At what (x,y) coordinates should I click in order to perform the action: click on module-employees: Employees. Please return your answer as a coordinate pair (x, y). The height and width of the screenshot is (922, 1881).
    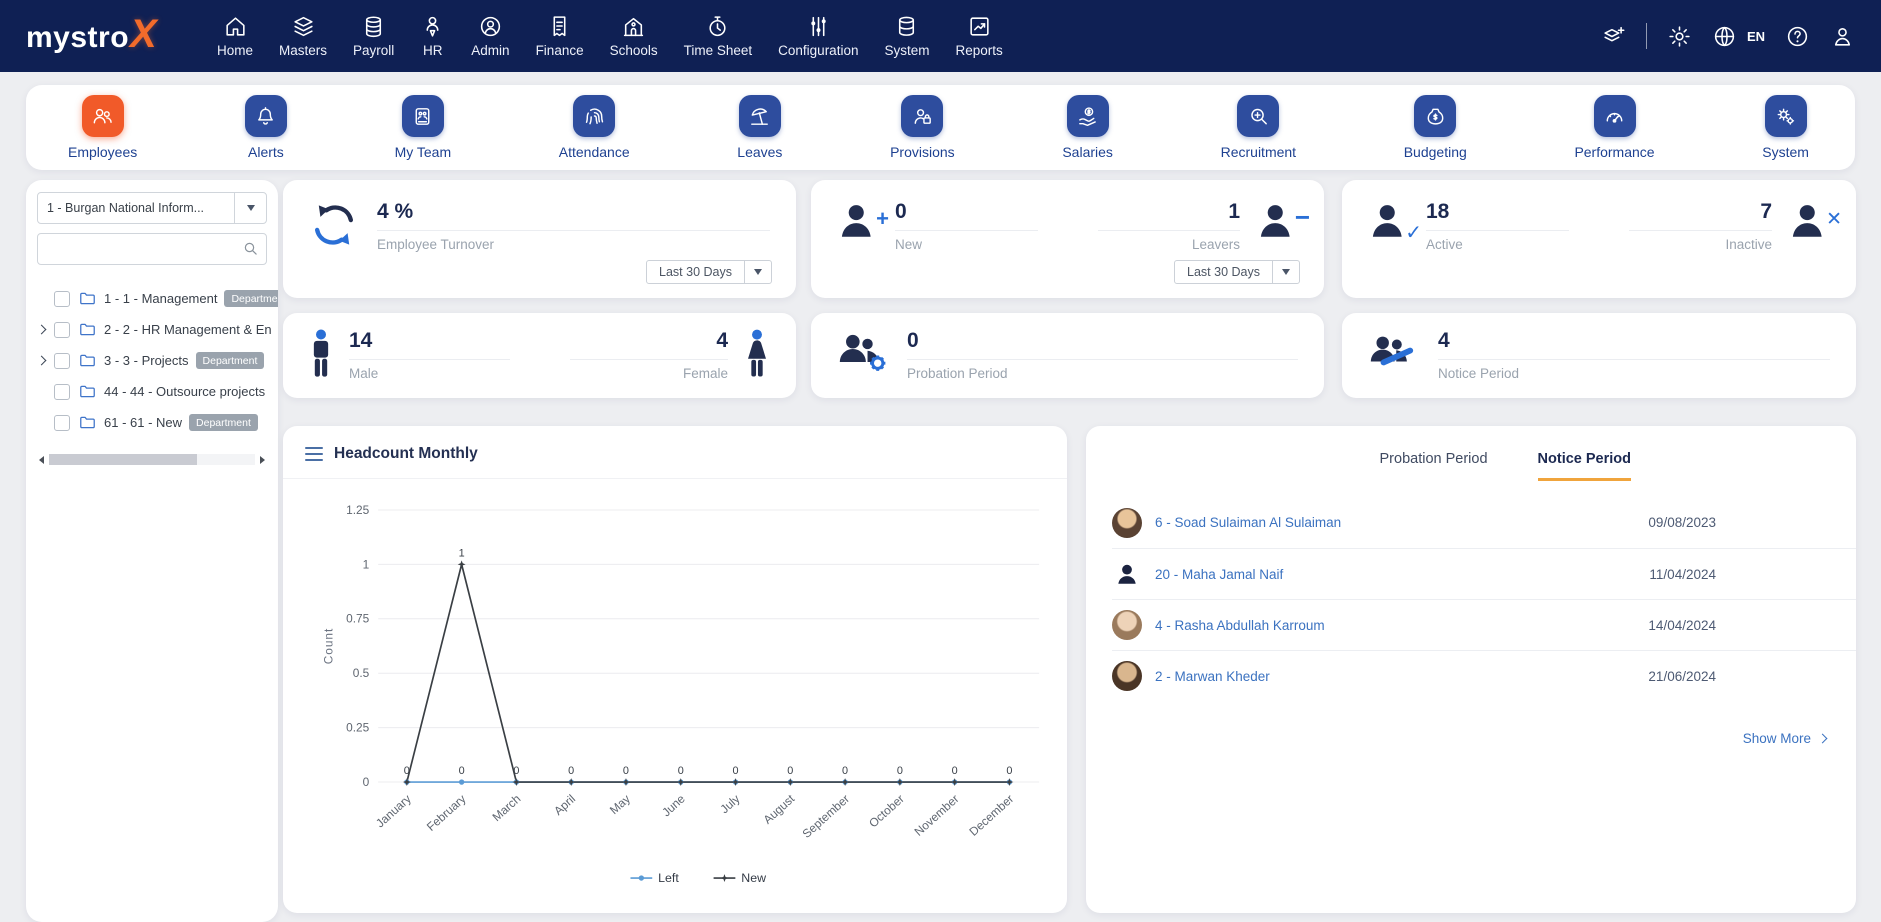
    Looking at the image, I should click on (102, 127).